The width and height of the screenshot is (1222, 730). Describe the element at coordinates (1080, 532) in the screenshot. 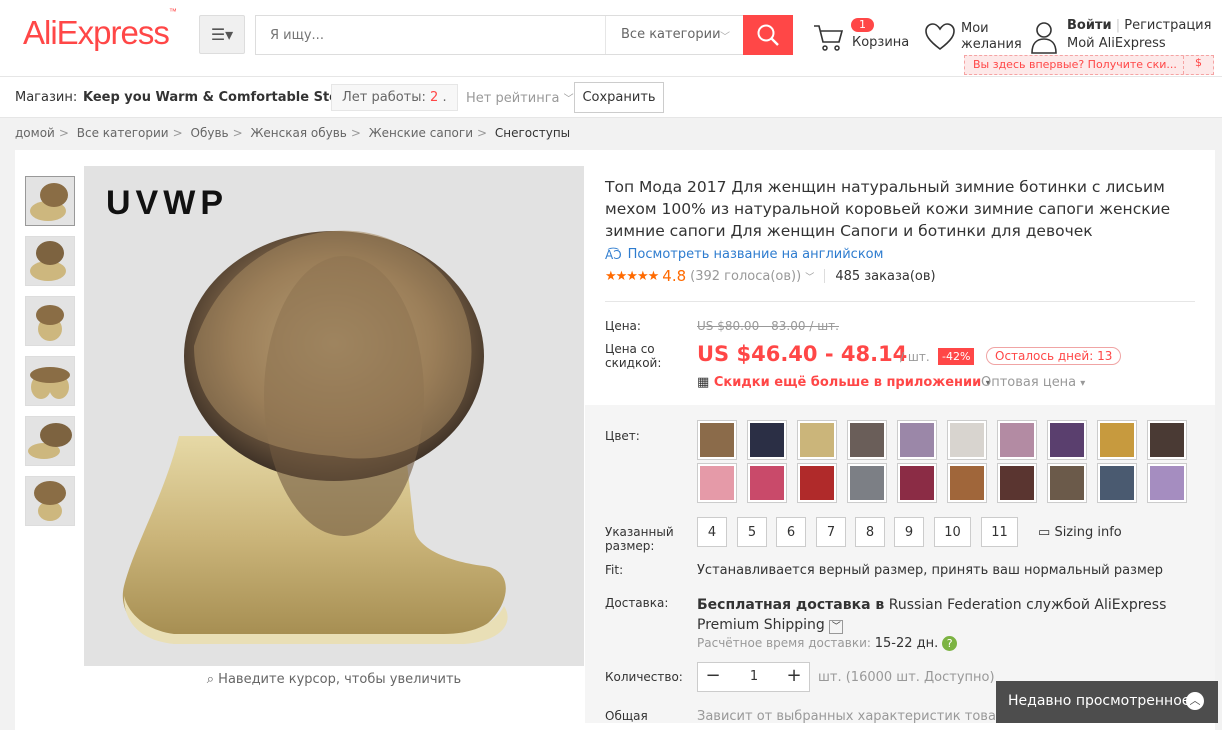

I see `sizing-info-link: ▭ Sizing info` at that location.